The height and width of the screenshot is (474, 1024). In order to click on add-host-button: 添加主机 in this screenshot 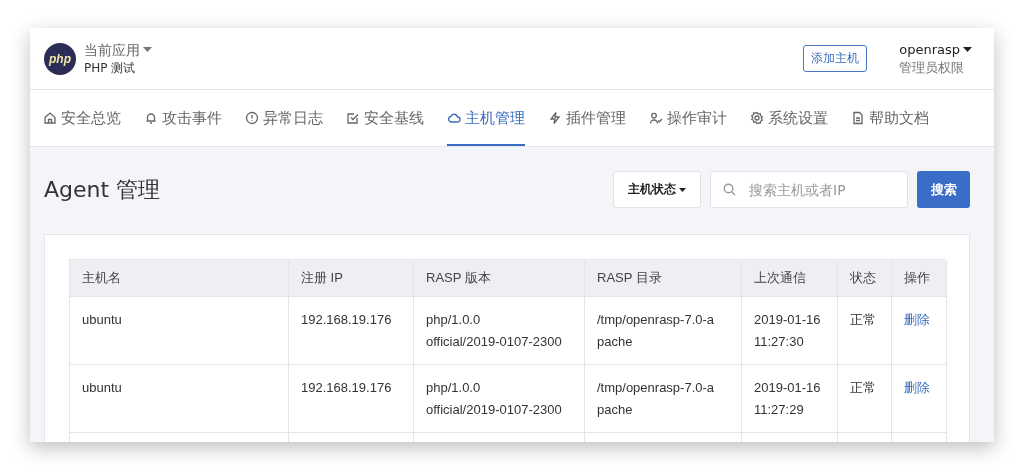, I will do `click(835, 58)`.